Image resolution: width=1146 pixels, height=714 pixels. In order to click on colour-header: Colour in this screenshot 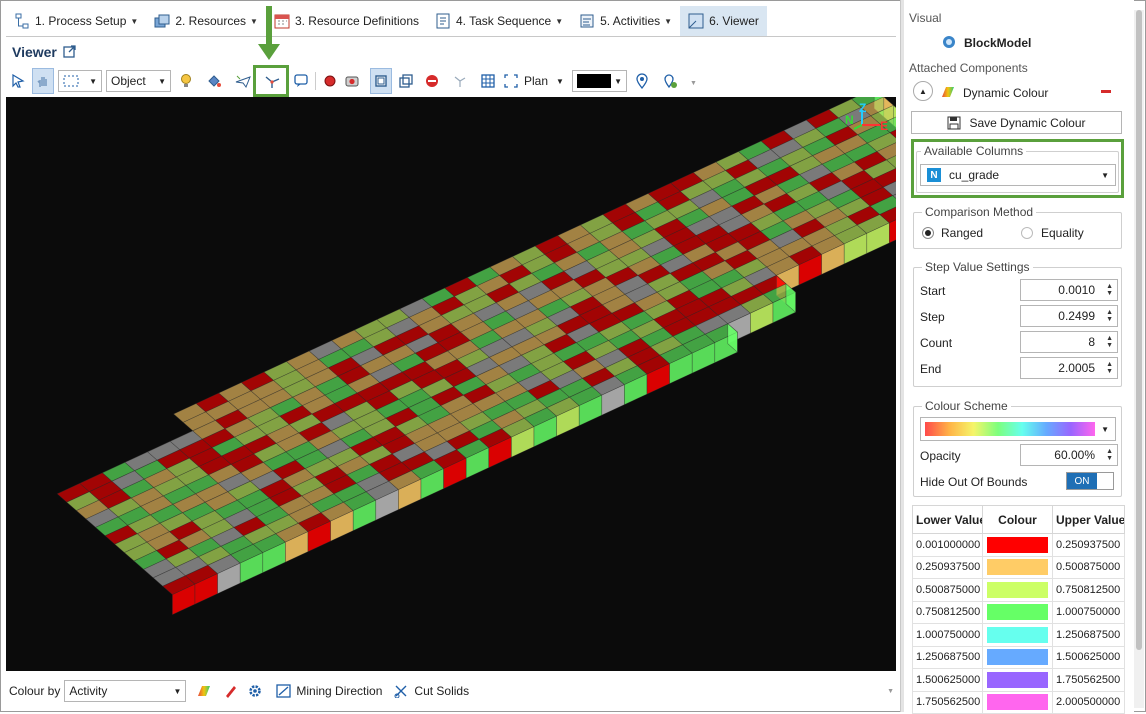, I will do `click(1017, 519)`.